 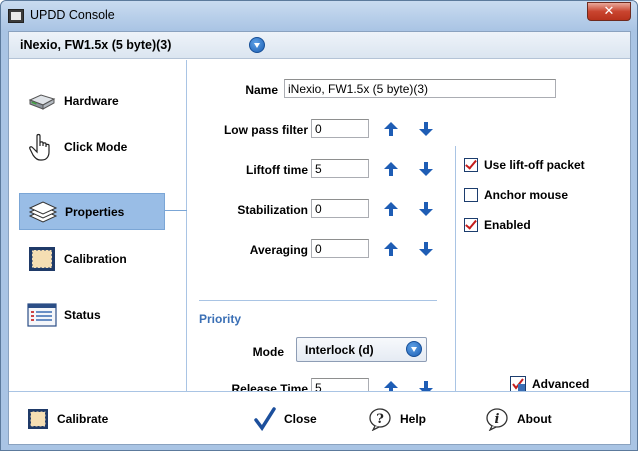 I want to click on close-window-button: ✕, so click(x=609, y=11).